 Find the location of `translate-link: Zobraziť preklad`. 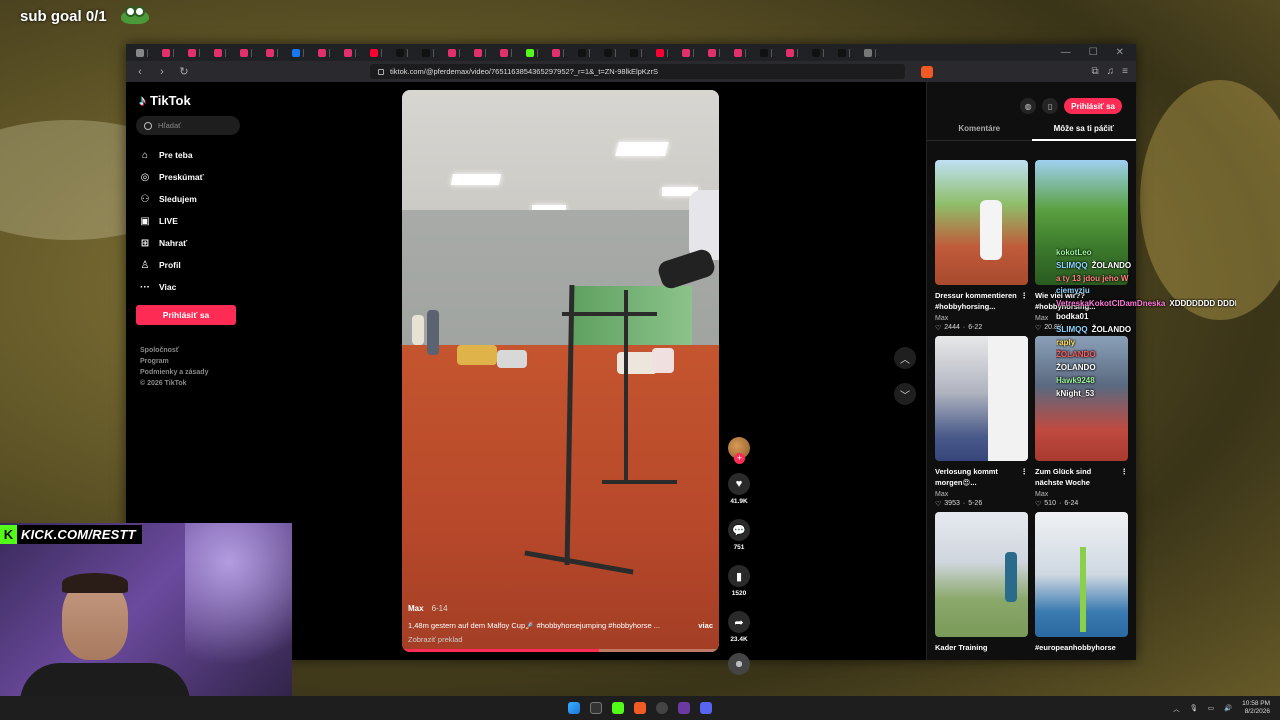

translate-link: Zobraziť preklad is located at coordinates (560, 639).